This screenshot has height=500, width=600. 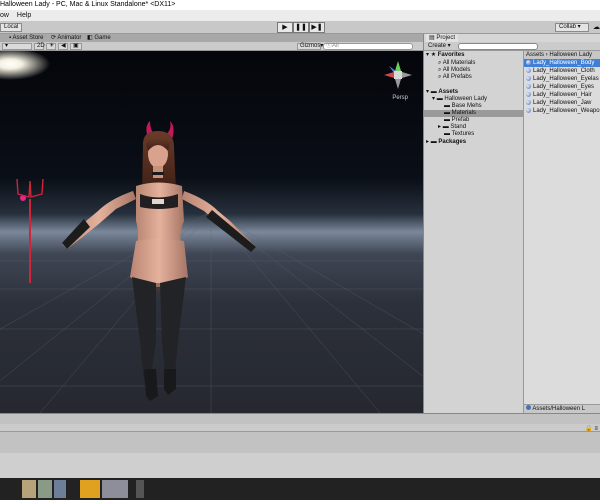 What do you see at coordinates (454, 70) in the screenshot?
I see `tree-favorite-item: ⌕ All Models` at bounding box center [454, 70].